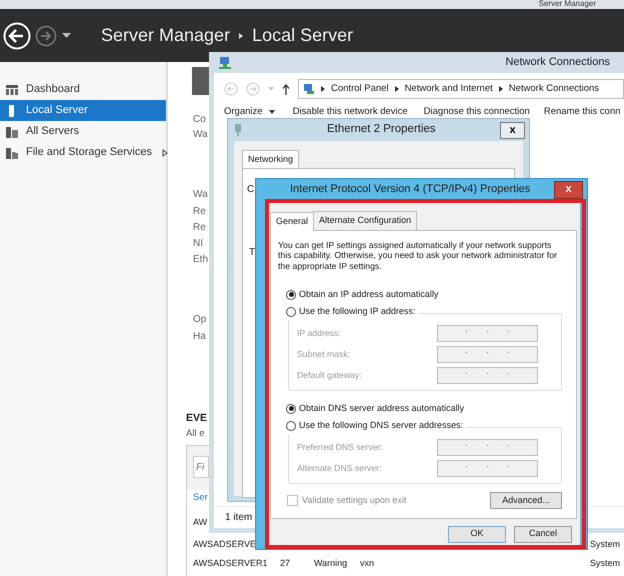  I want to click on toolbar-button: Rename this conn, so click(582, 112).